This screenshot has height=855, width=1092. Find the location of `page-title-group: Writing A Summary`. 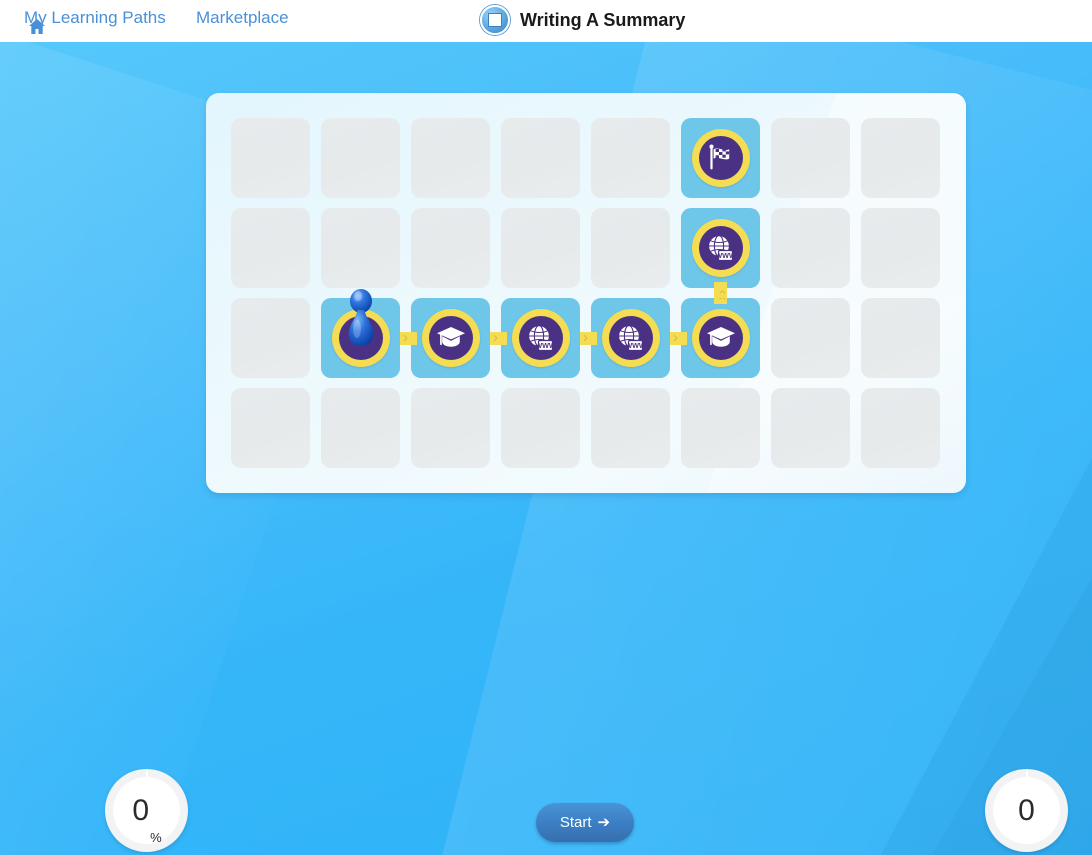

page-title-group: Writing A Summary is located at coordinates (582, 20).